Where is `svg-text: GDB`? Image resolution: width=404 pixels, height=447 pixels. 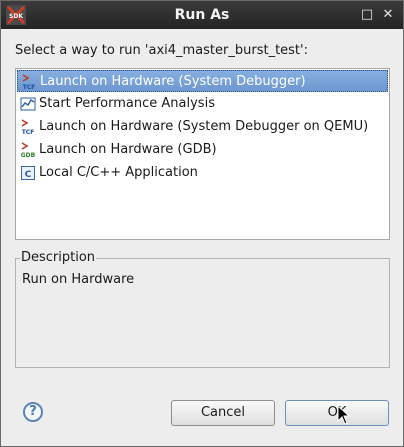
svg-text: GDB is located at coordinates (28, 155).